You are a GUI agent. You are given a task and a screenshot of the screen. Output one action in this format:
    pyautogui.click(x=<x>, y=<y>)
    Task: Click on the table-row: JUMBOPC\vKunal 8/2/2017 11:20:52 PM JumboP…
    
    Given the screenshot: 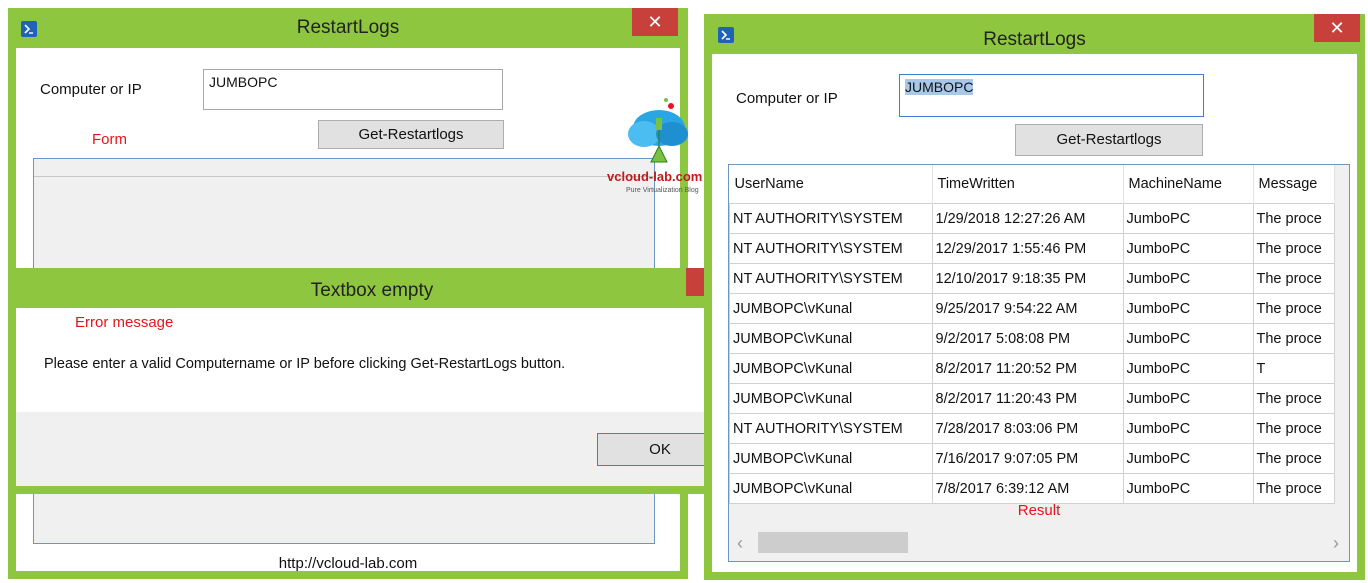 What is the action you would take?
    pyautogui.click(x=1032, y=368)
    